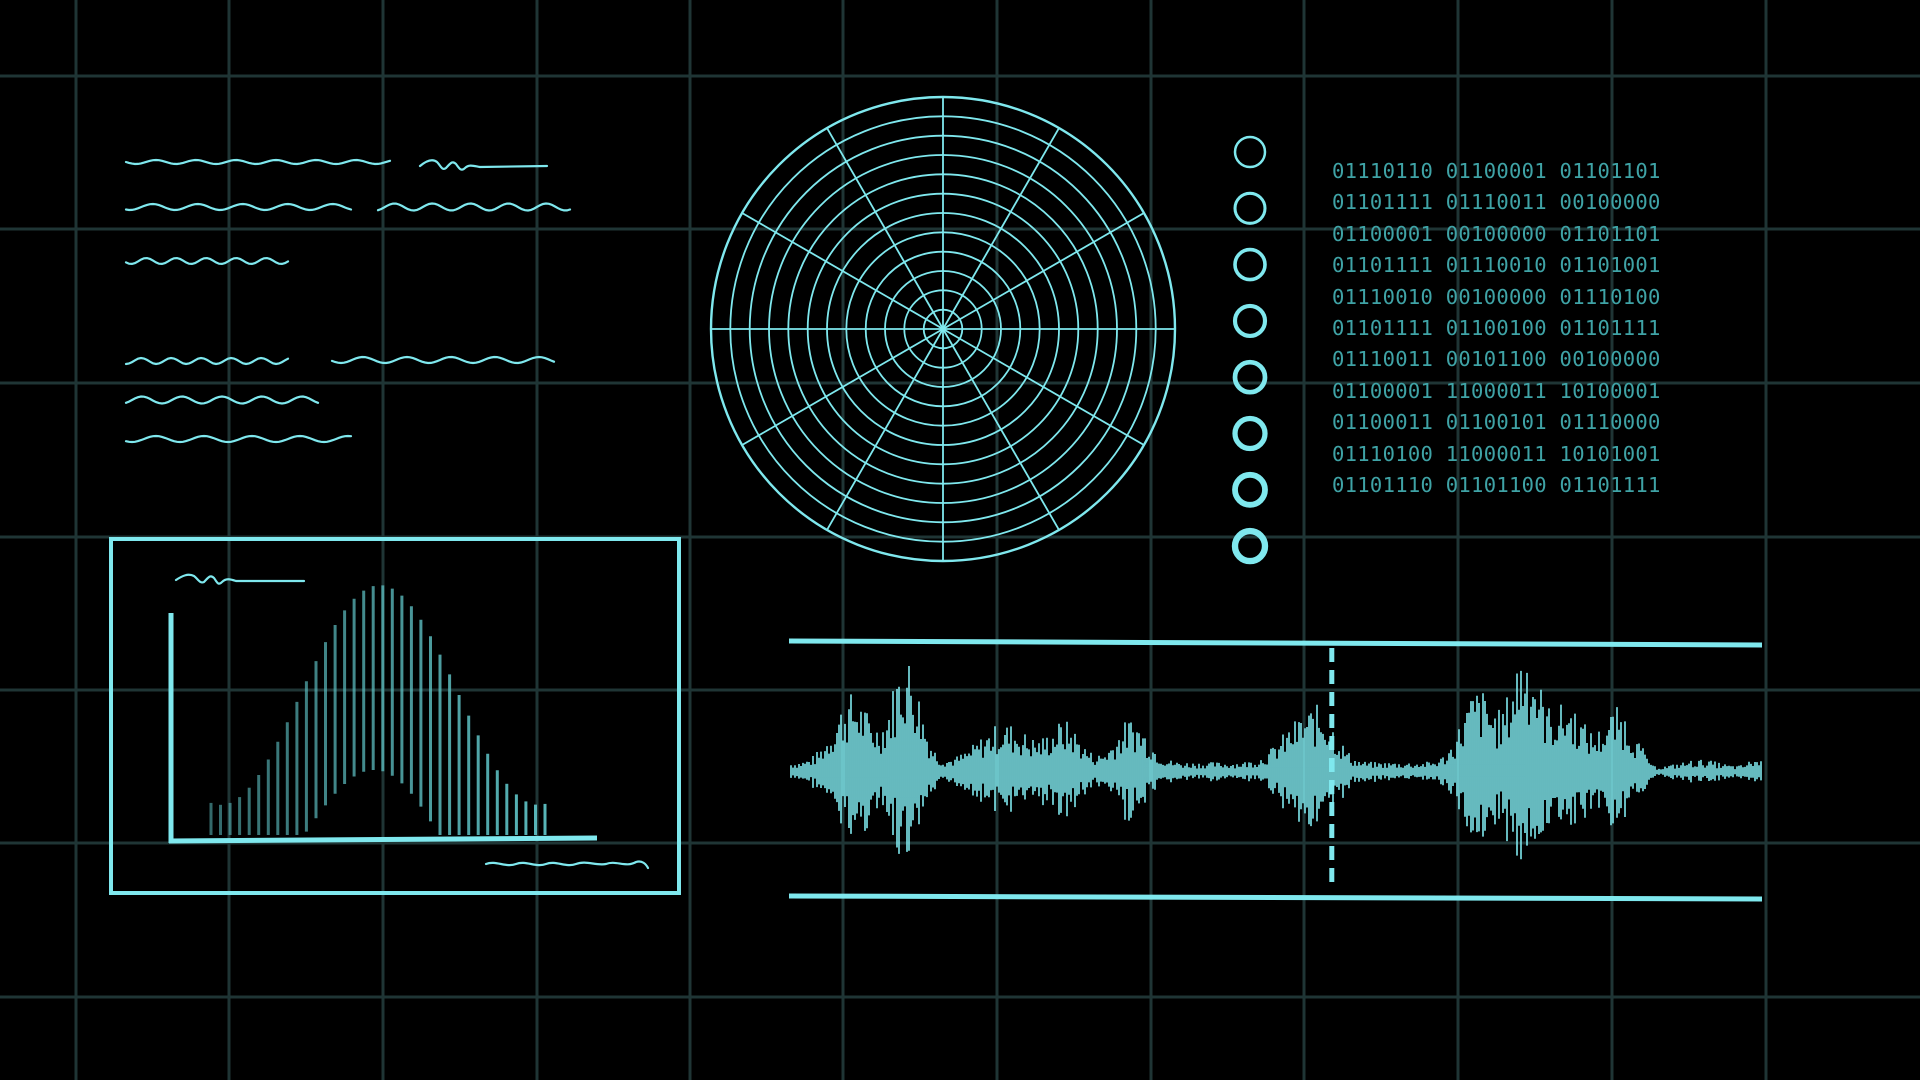 The width and height of the screenshot is (1920, 1080). I want to click on radar-target, so click(943, 329).